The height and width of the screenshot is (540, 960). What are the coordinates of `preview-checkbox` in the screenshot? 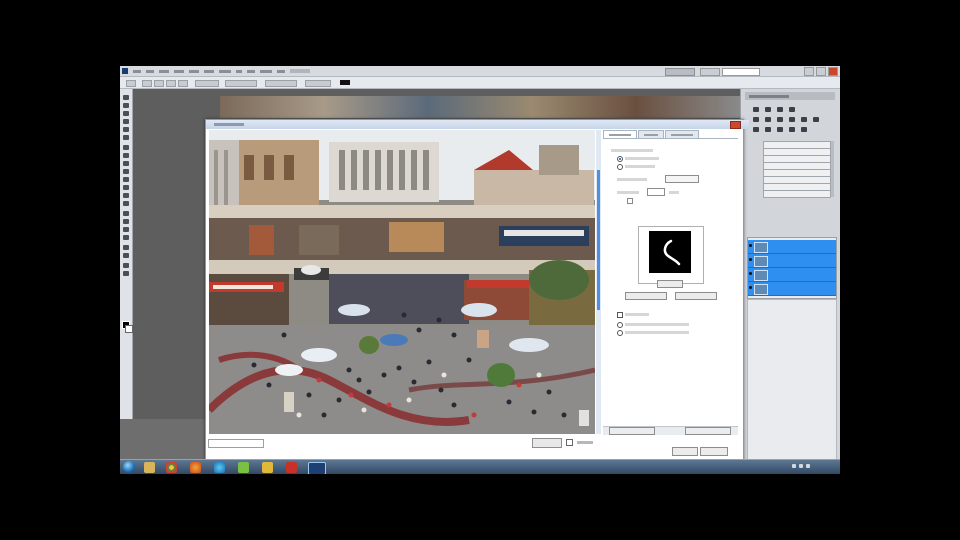 It's located at (569, 442).